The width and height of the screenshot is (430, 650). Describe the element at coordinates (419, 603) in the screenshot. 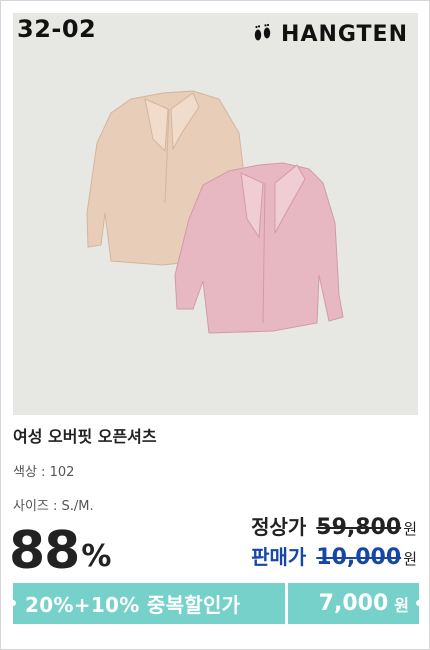

I see `banner-dot-right` at that location.